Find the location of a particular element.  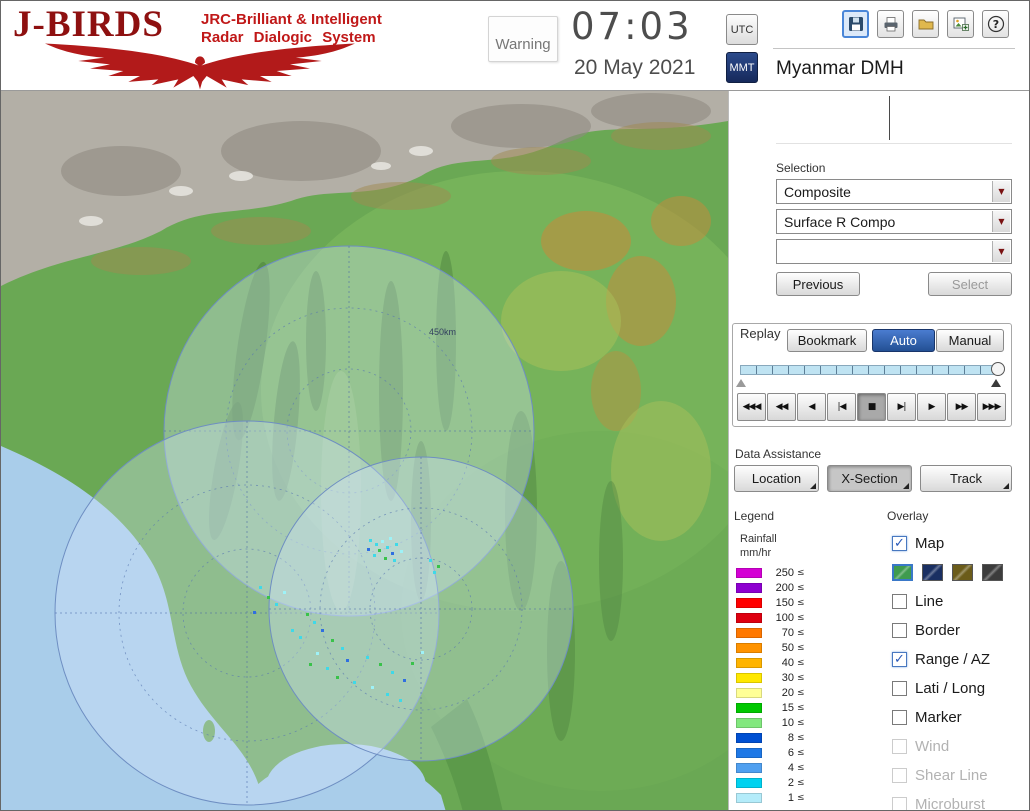

overlay-item-wind: Wind is located at coordinates (959, 746).